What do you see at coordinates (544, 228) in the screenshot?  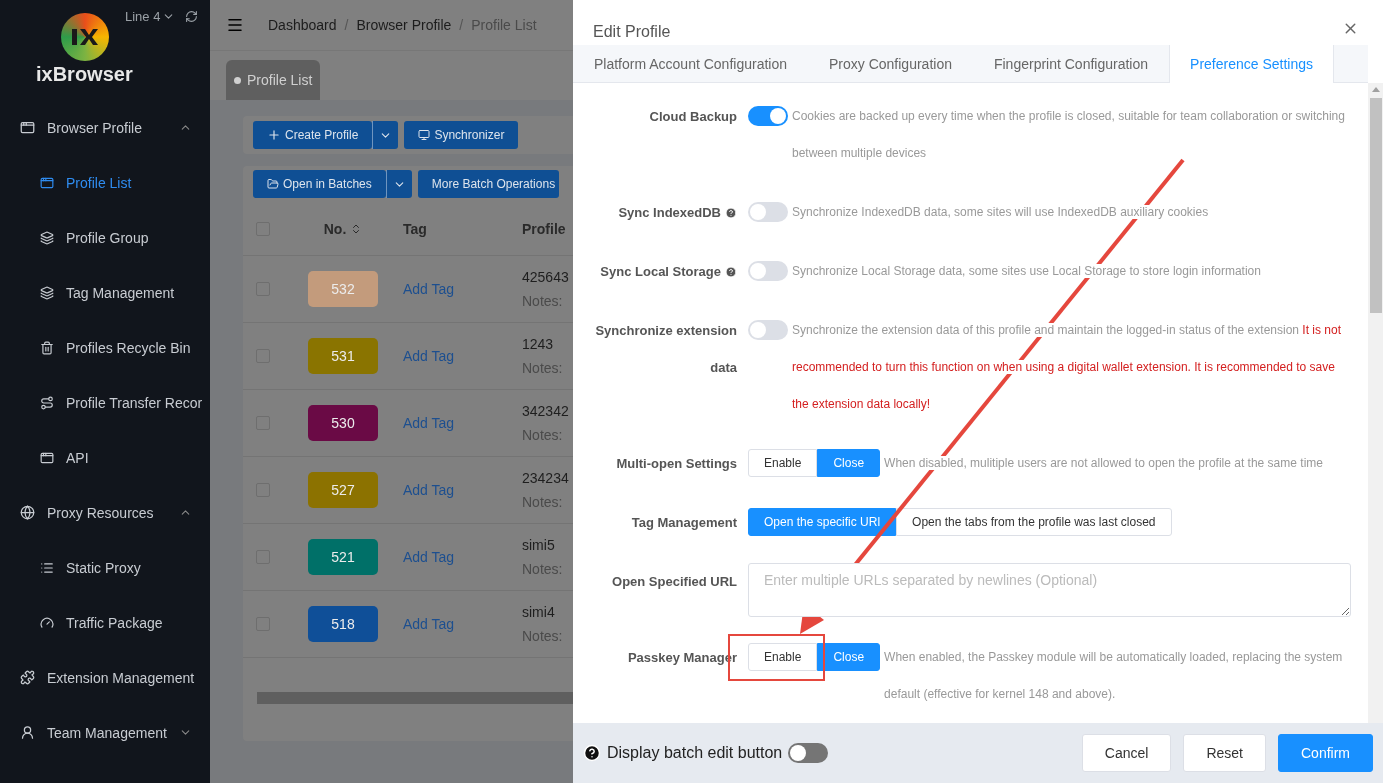 I see `column-header: Profile` at bounding box center [544, 228].